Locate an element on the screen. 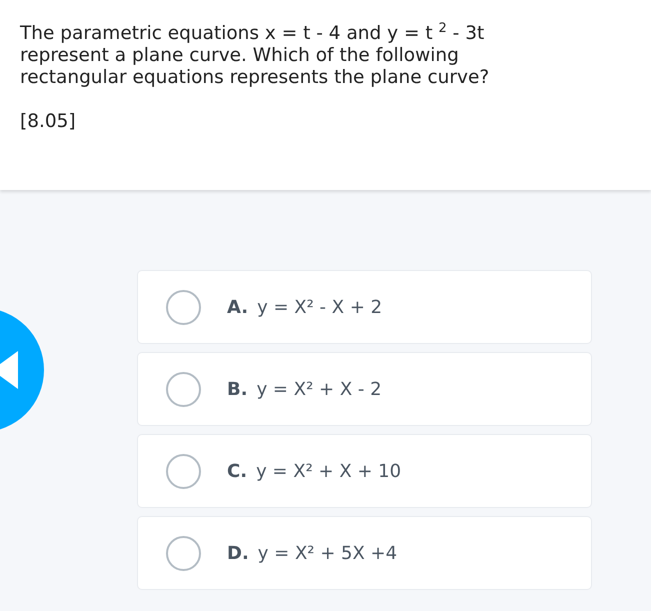 Image resolution: width=651 pixels, height=611 pixels. option-letter: B. is located at coordinates (237, 389).